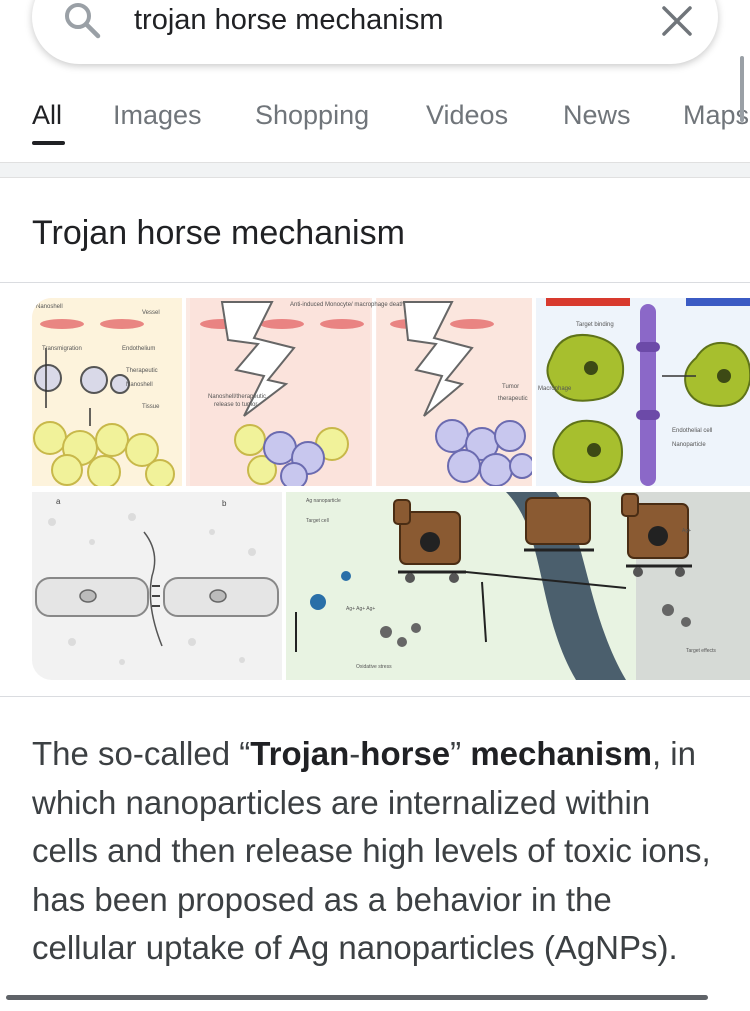 The height and width of the screenshot is (1011, 750). What do you see at coordinates (677, 21) in the screenshot?
I see `close-icon` at bounding box center [677, 21].